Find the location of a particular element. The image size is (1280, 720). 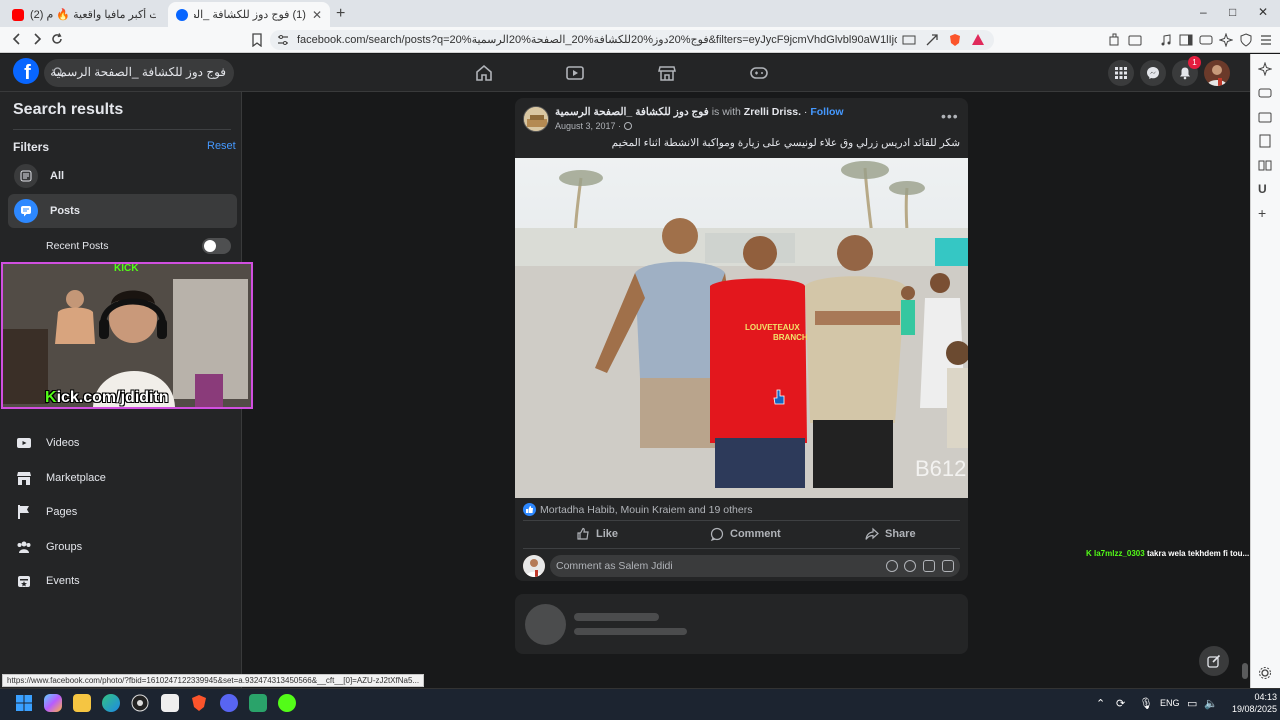

share-icon is located at coordinates (932, 40).